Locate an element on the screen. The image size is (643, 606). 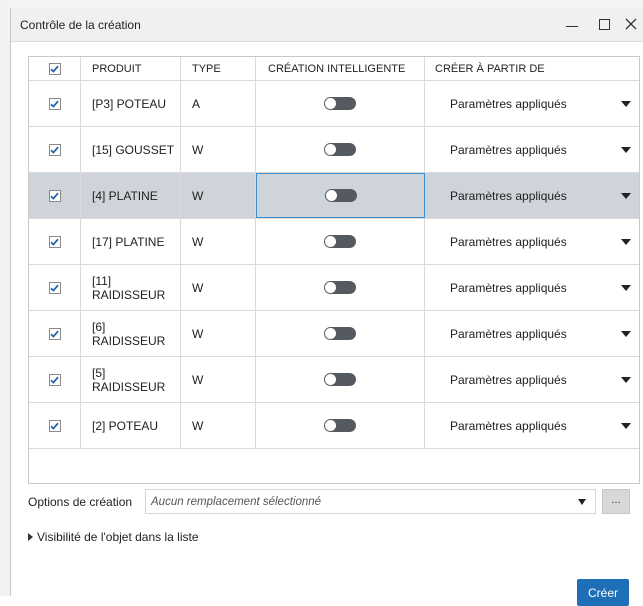
table-row: [17] PLATINE W Paramètres appliqués is located at coordinates (334, 242).